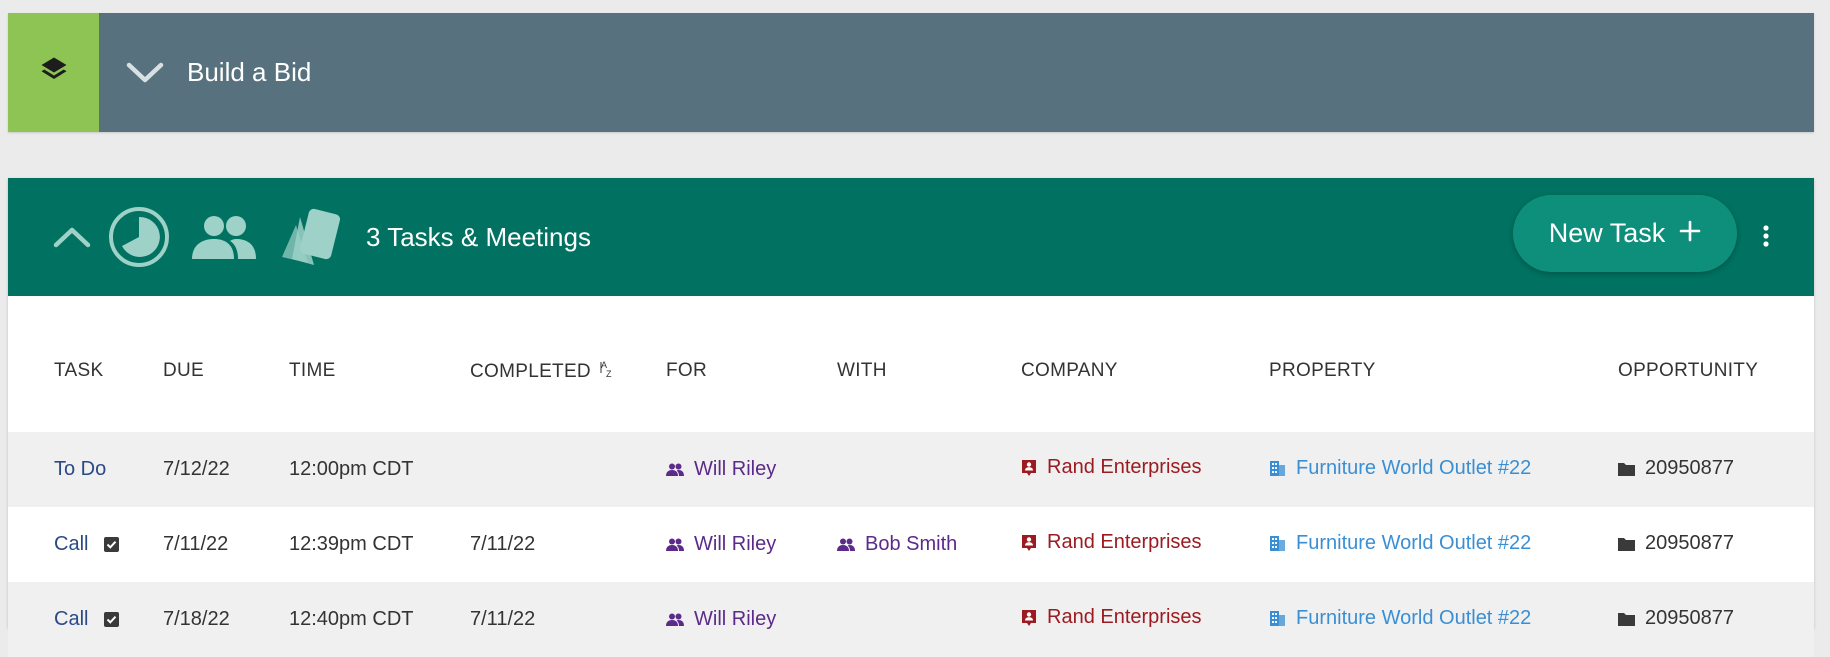  Describe the element at coordinates (80, 469) in the screenshot. I see `task-link: To Do` at that location.